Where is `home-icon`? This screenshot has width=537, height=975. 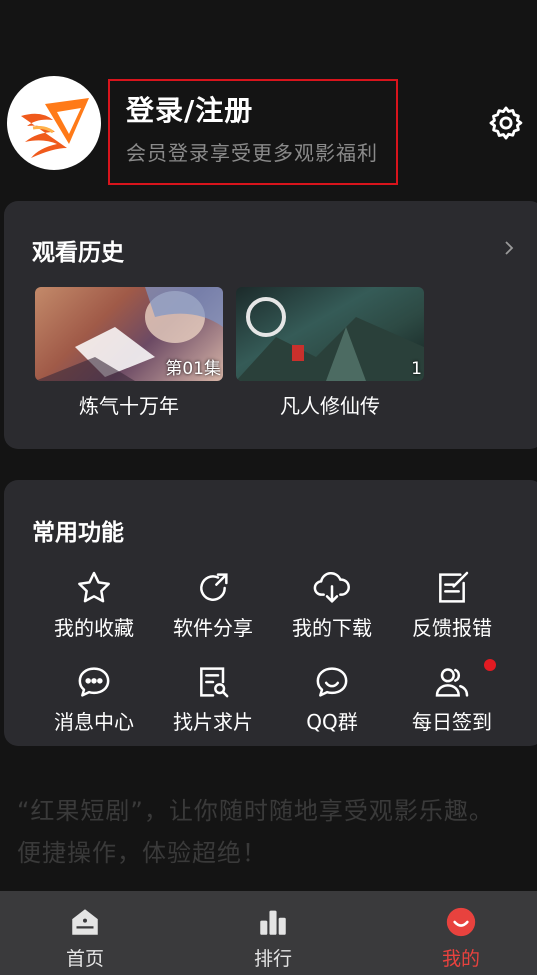
home-icon is located at coordinates (85, 922).